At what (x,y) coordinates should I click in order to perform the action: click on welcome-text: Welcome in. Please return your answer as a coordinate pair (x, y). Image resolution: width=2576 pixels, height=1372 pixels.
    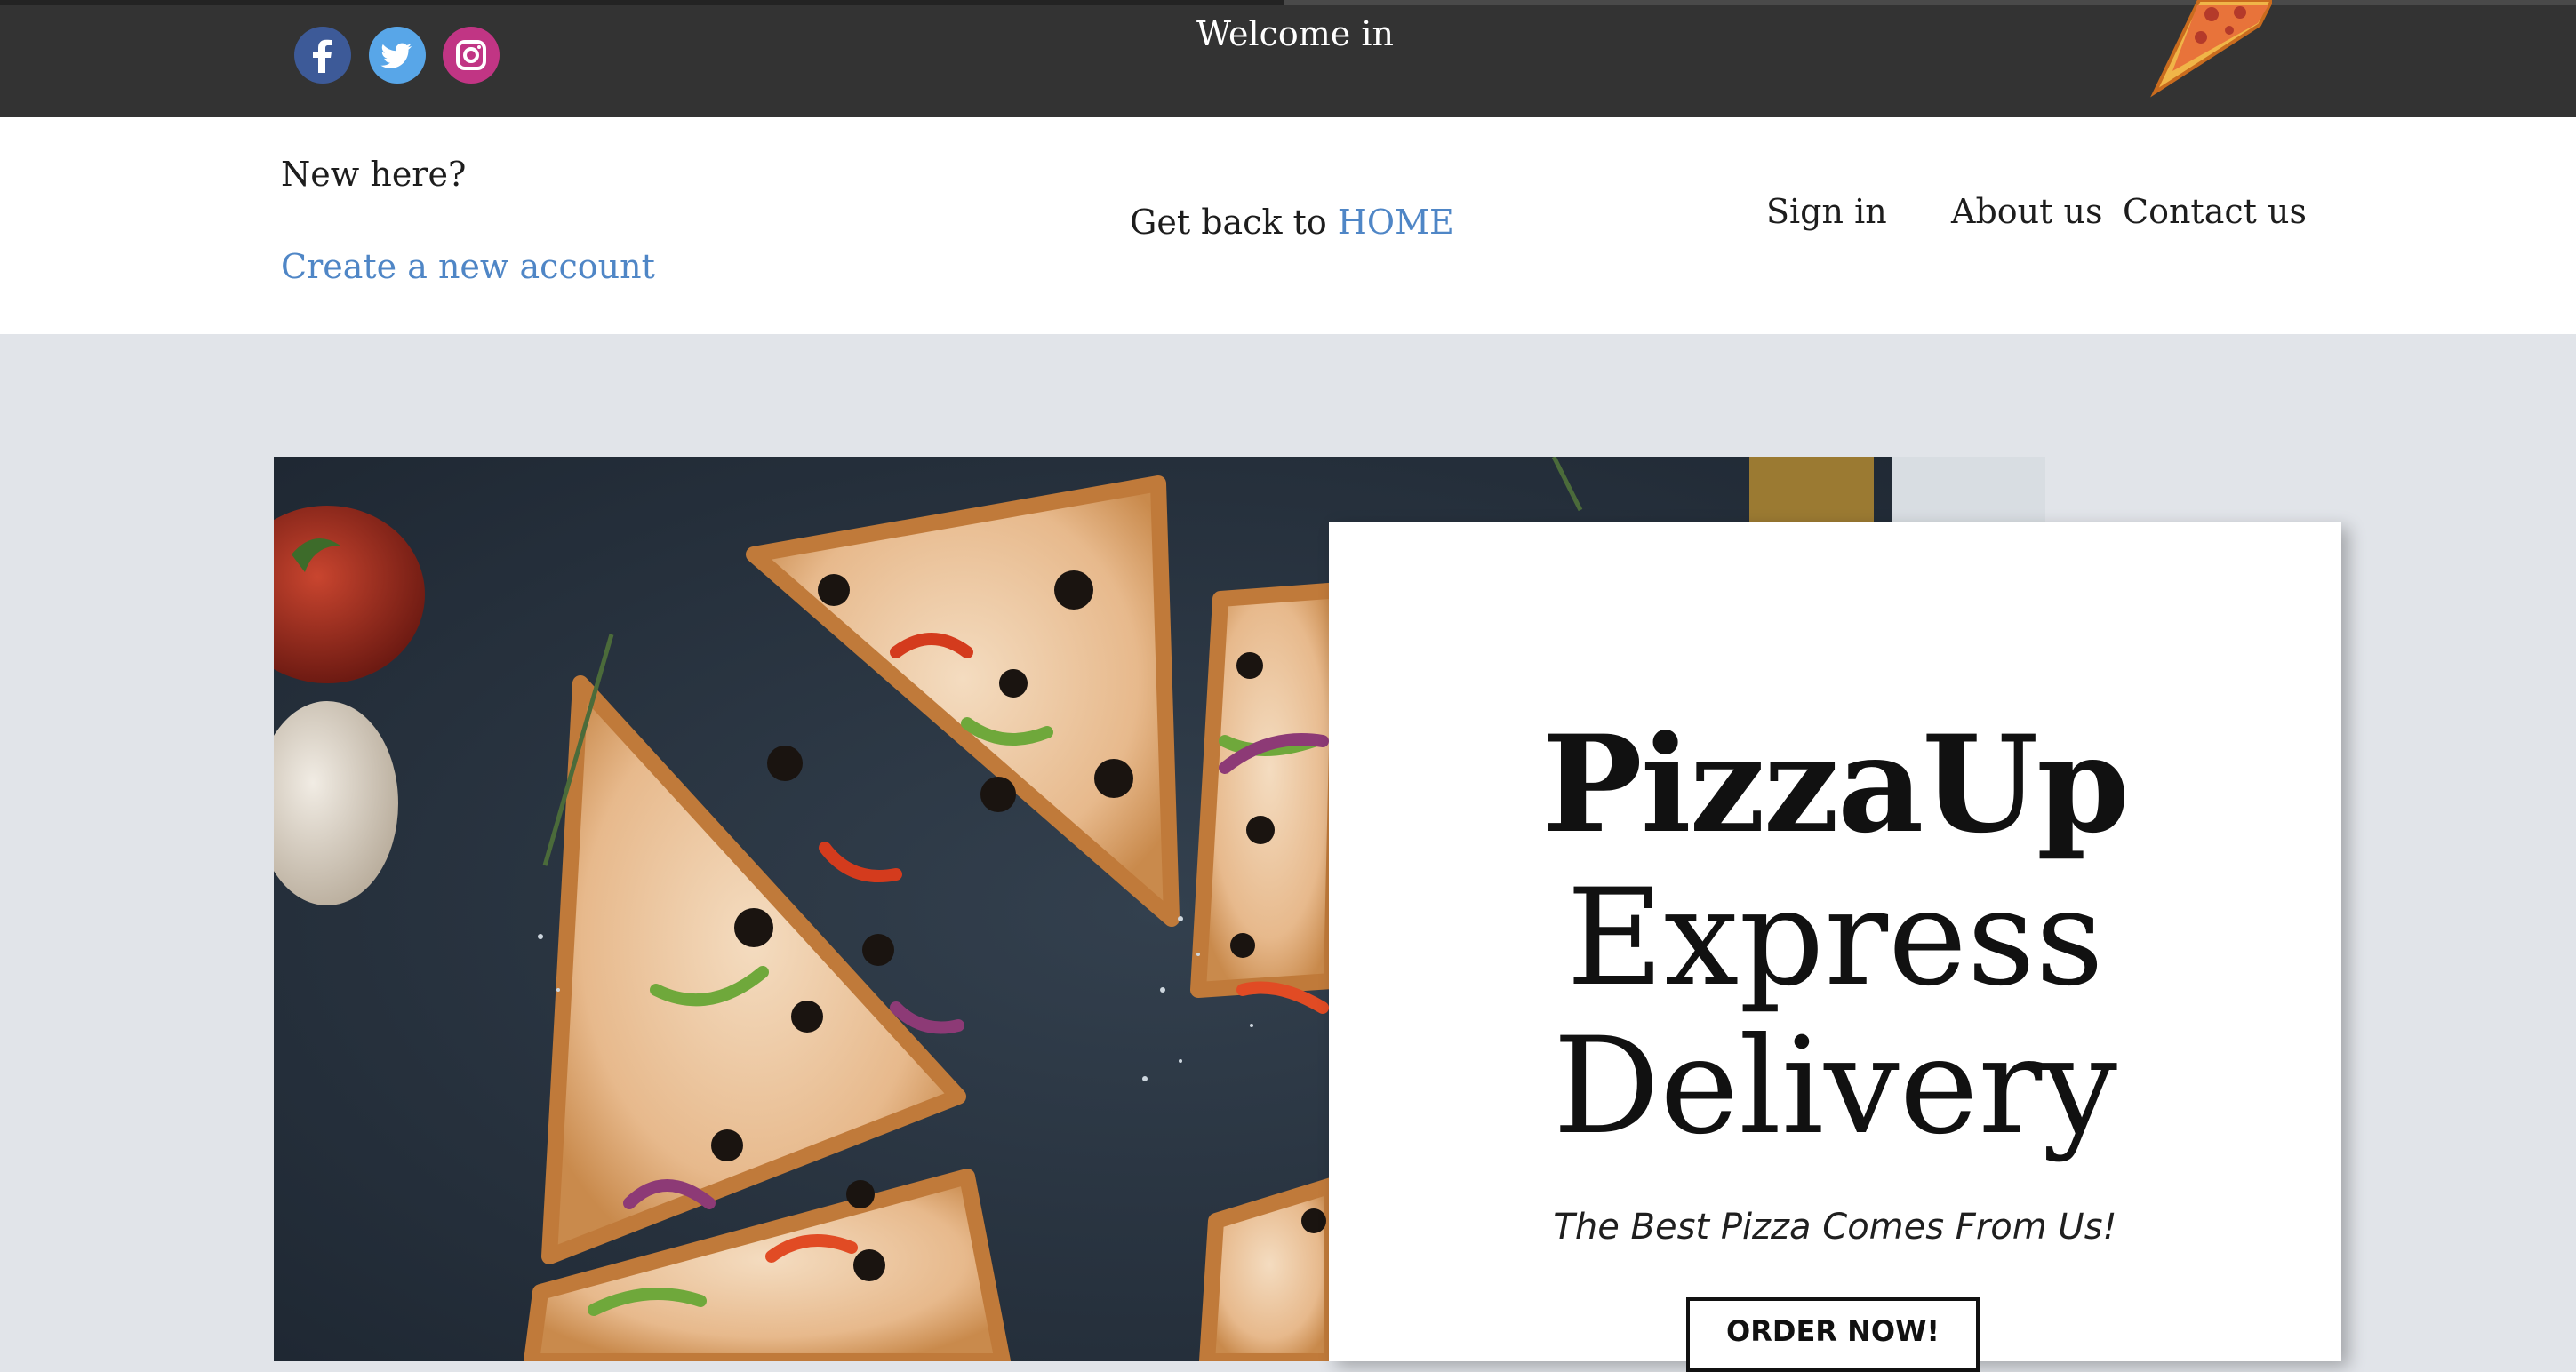
    Looking at the image, I should click on (1295, 34).